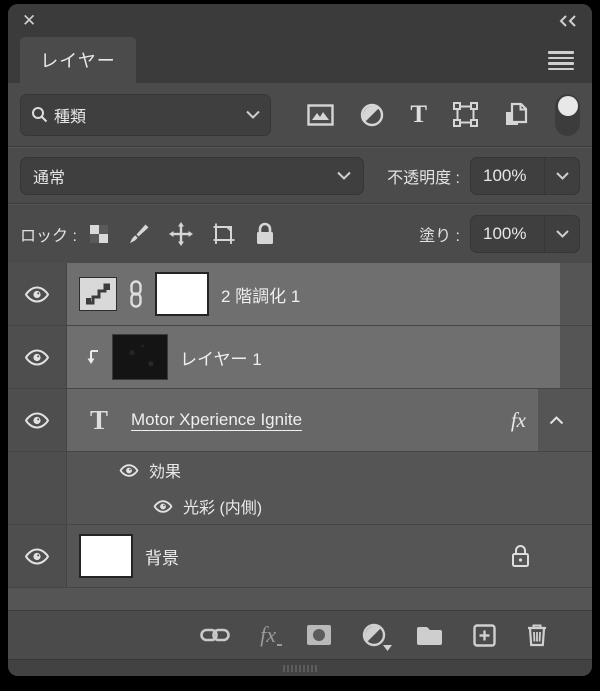  What do you see at coordinates (300, 556) in the screenshot?
I see `layer-row-background: 背景` at bounding box center [300, 556].